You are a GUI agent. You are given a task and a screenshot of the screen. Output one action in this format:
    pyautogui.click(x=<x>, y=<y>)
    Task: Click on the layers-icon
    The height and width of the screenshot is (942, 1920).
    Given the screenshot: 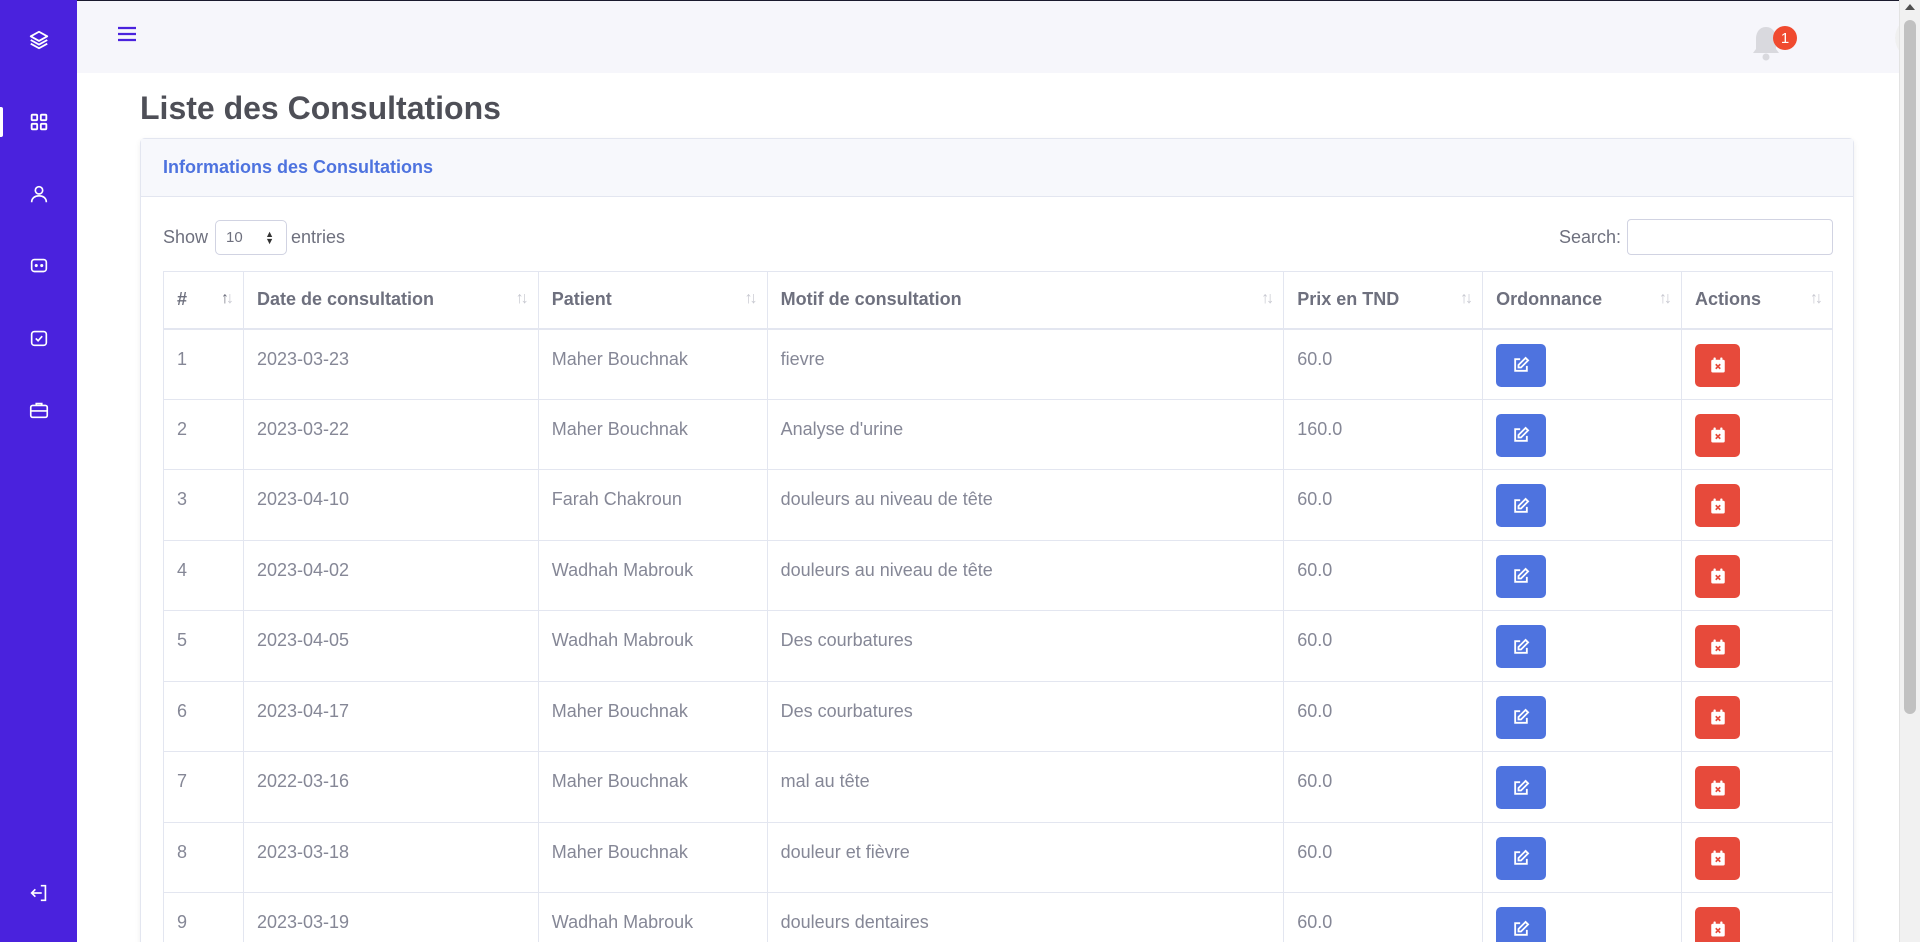 What is the action you would take?
    pyautogui.click(x=38, y=40)
    